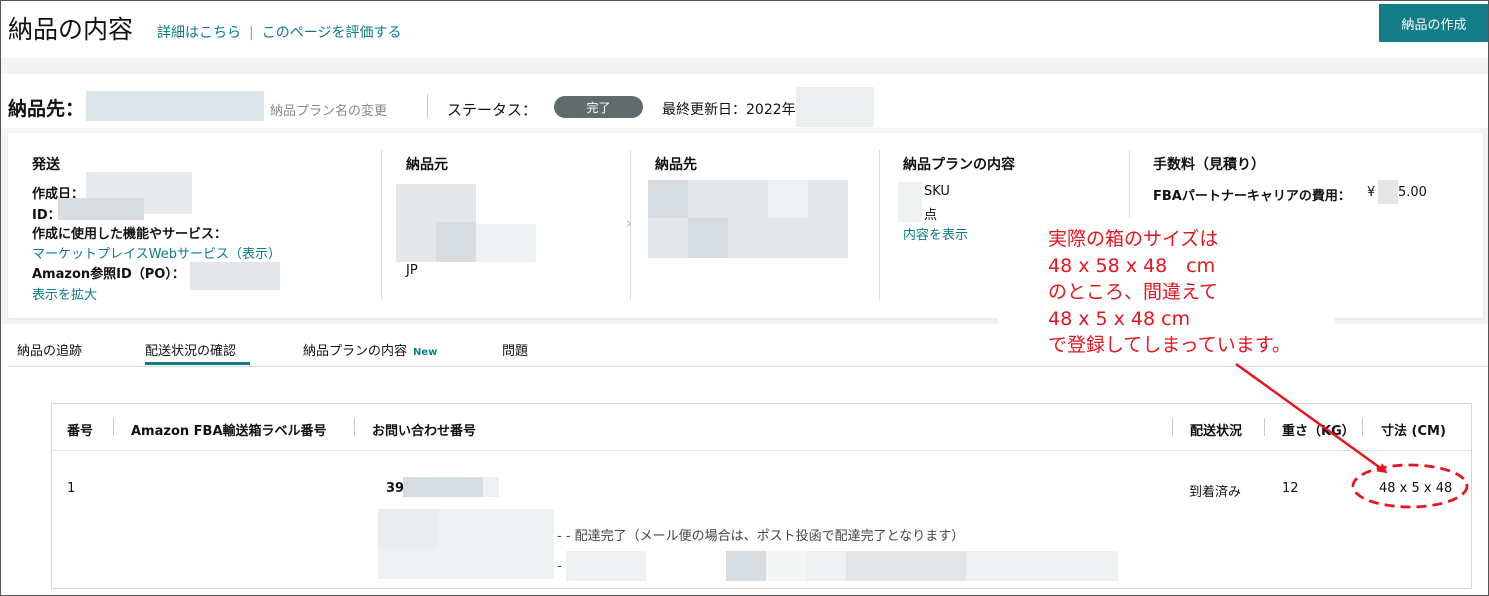 This screenshot has height=596, width=1489. I want to click on redacted-tracking-number-tail, so click(491, 487).